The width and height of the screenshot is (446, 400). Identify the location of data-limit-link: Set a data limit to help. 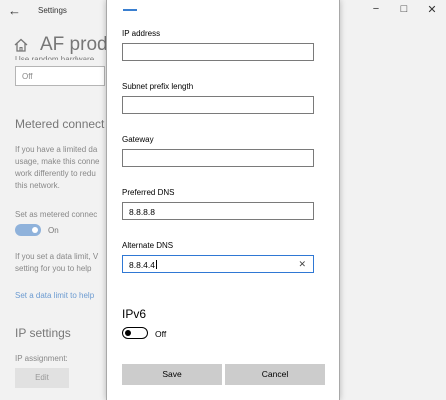
(54, 295).